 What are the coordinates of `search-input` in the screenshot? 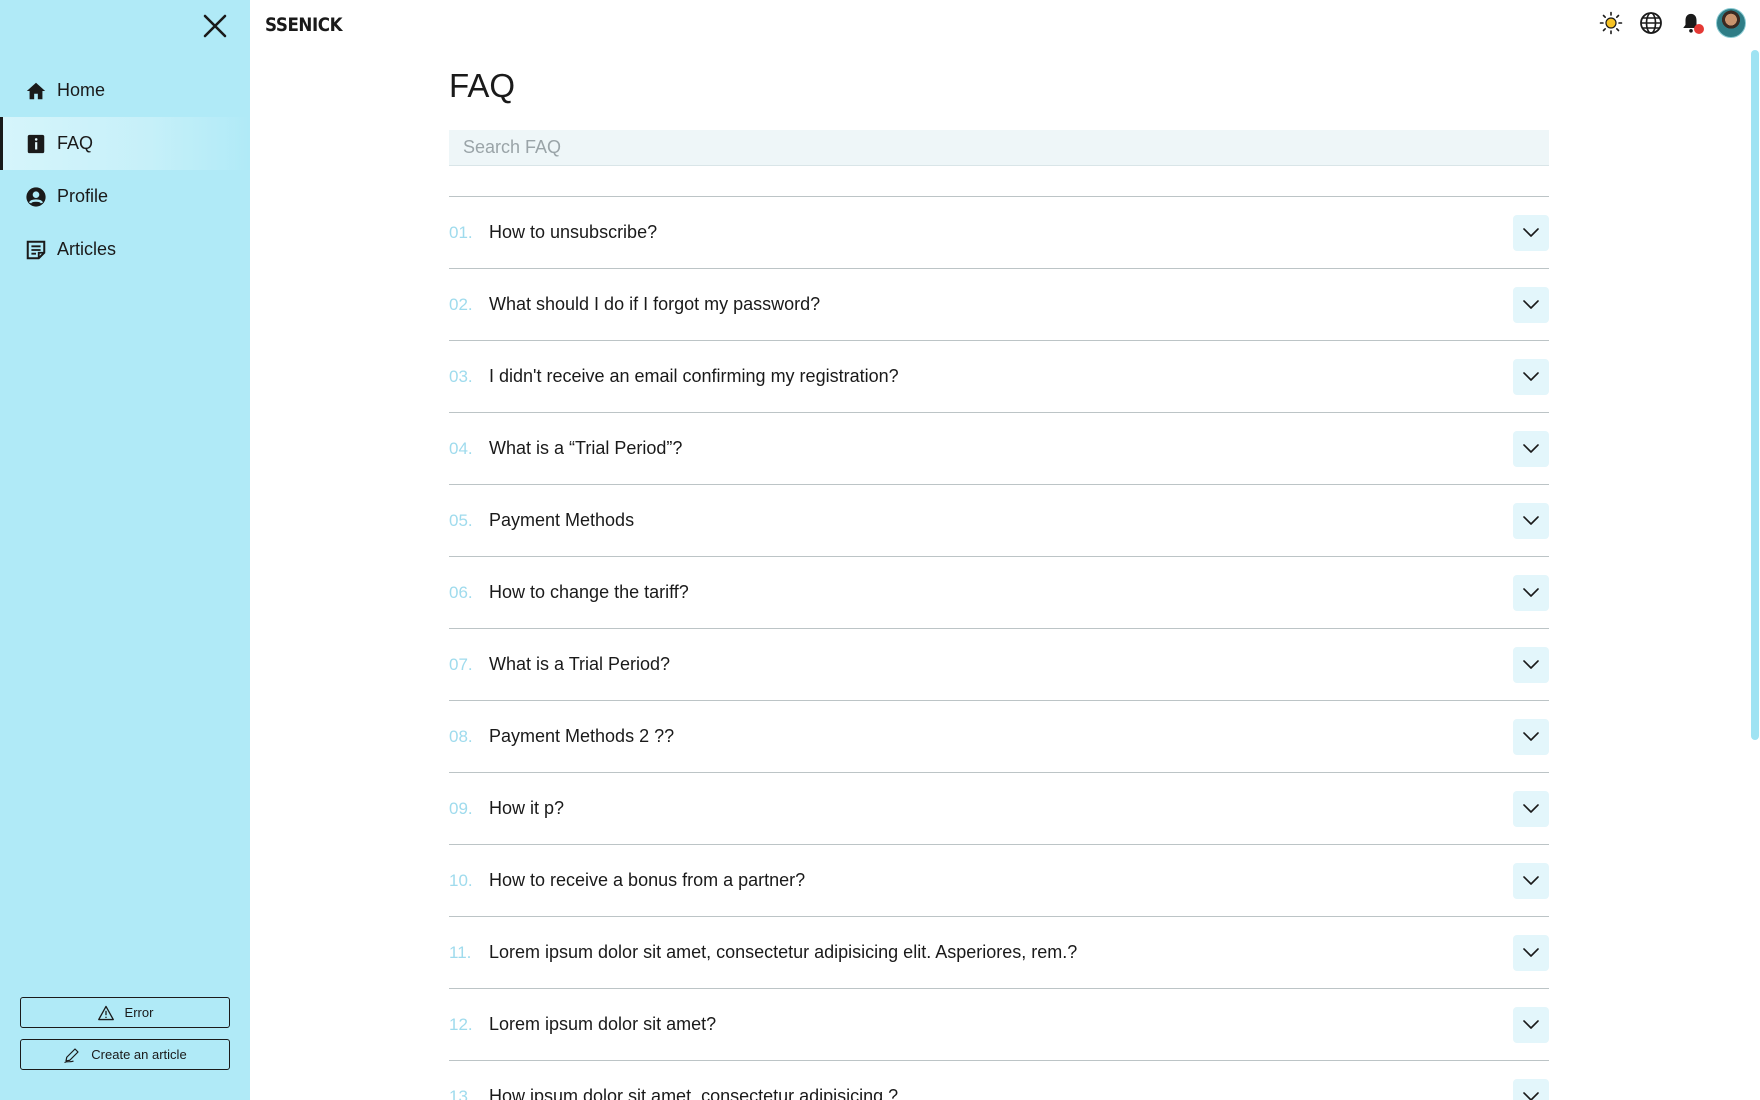 It's located at (999, 148).